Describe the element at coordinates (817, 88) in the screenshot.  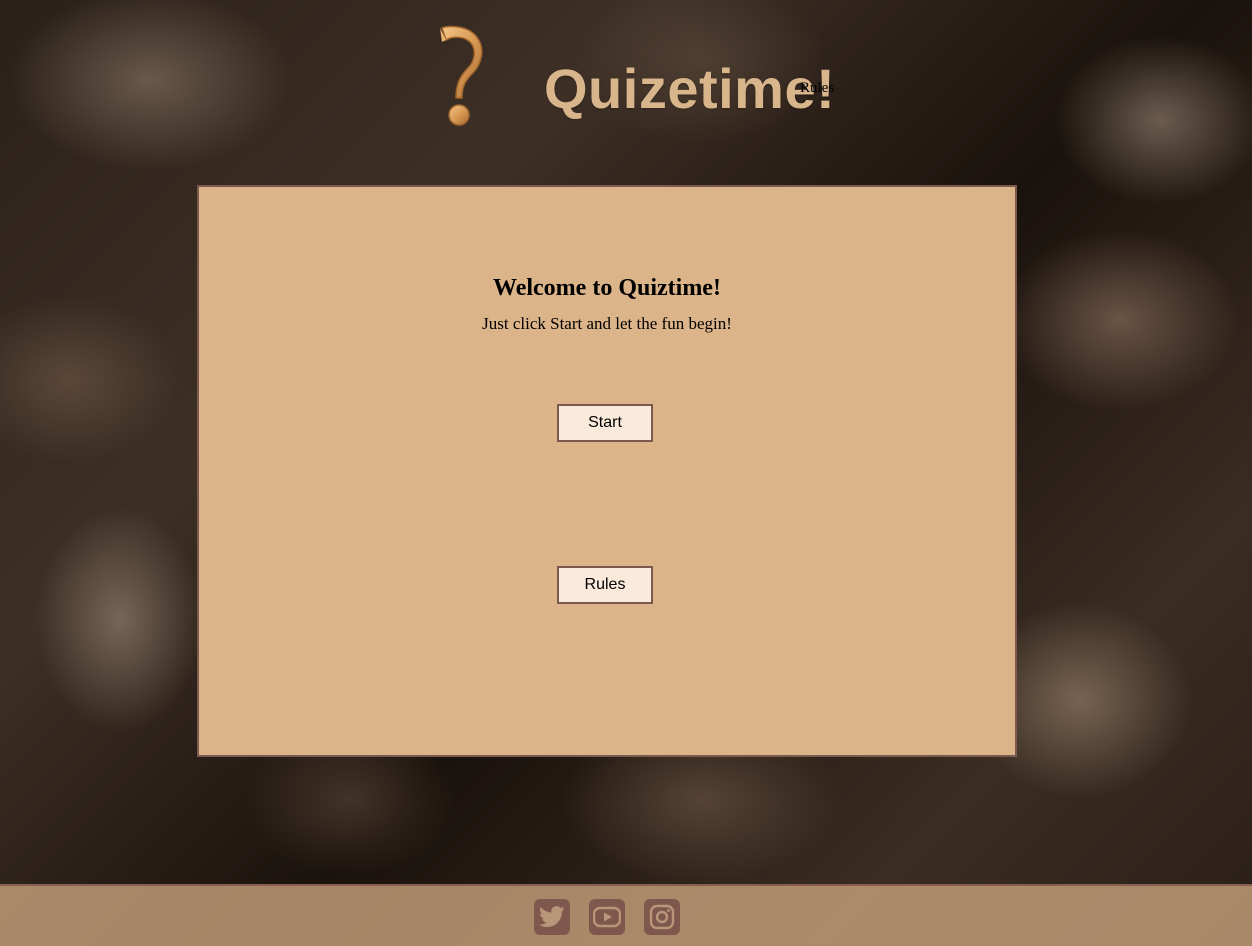
I see `nav-rules-link: Rules` at that location.